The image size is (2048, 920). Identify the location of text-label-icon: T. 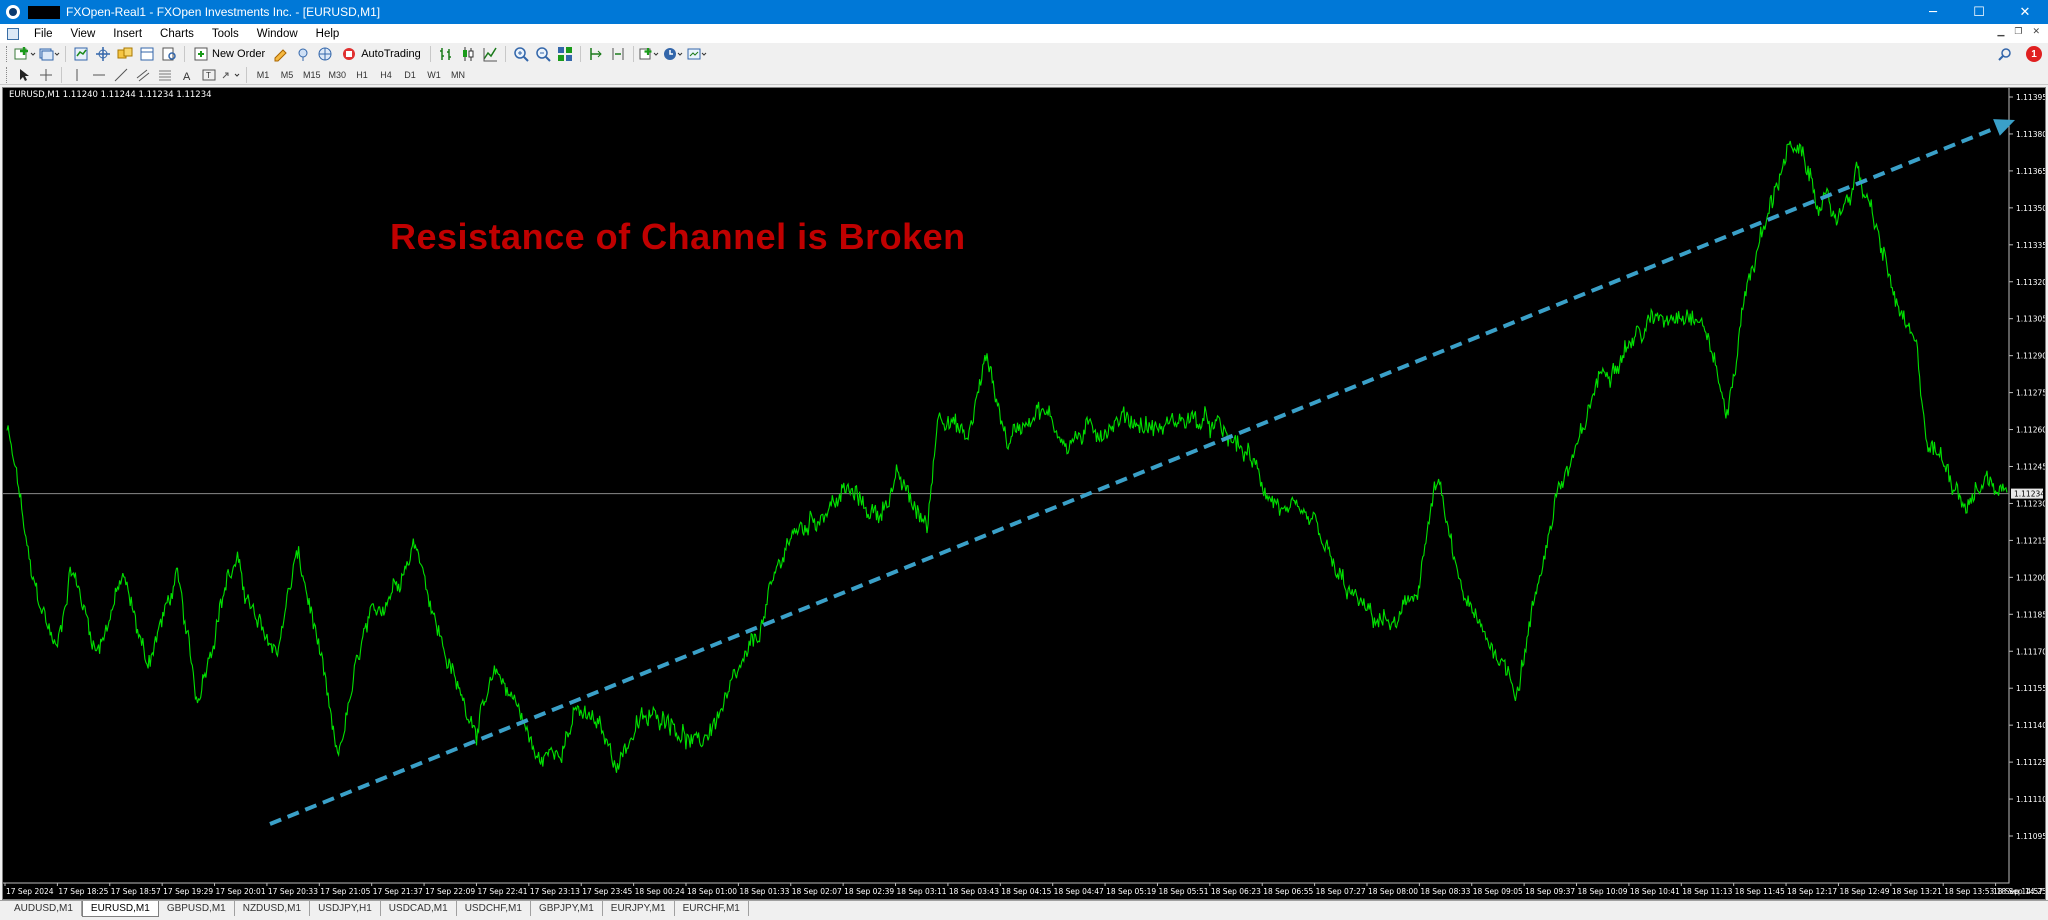
(209, 75).